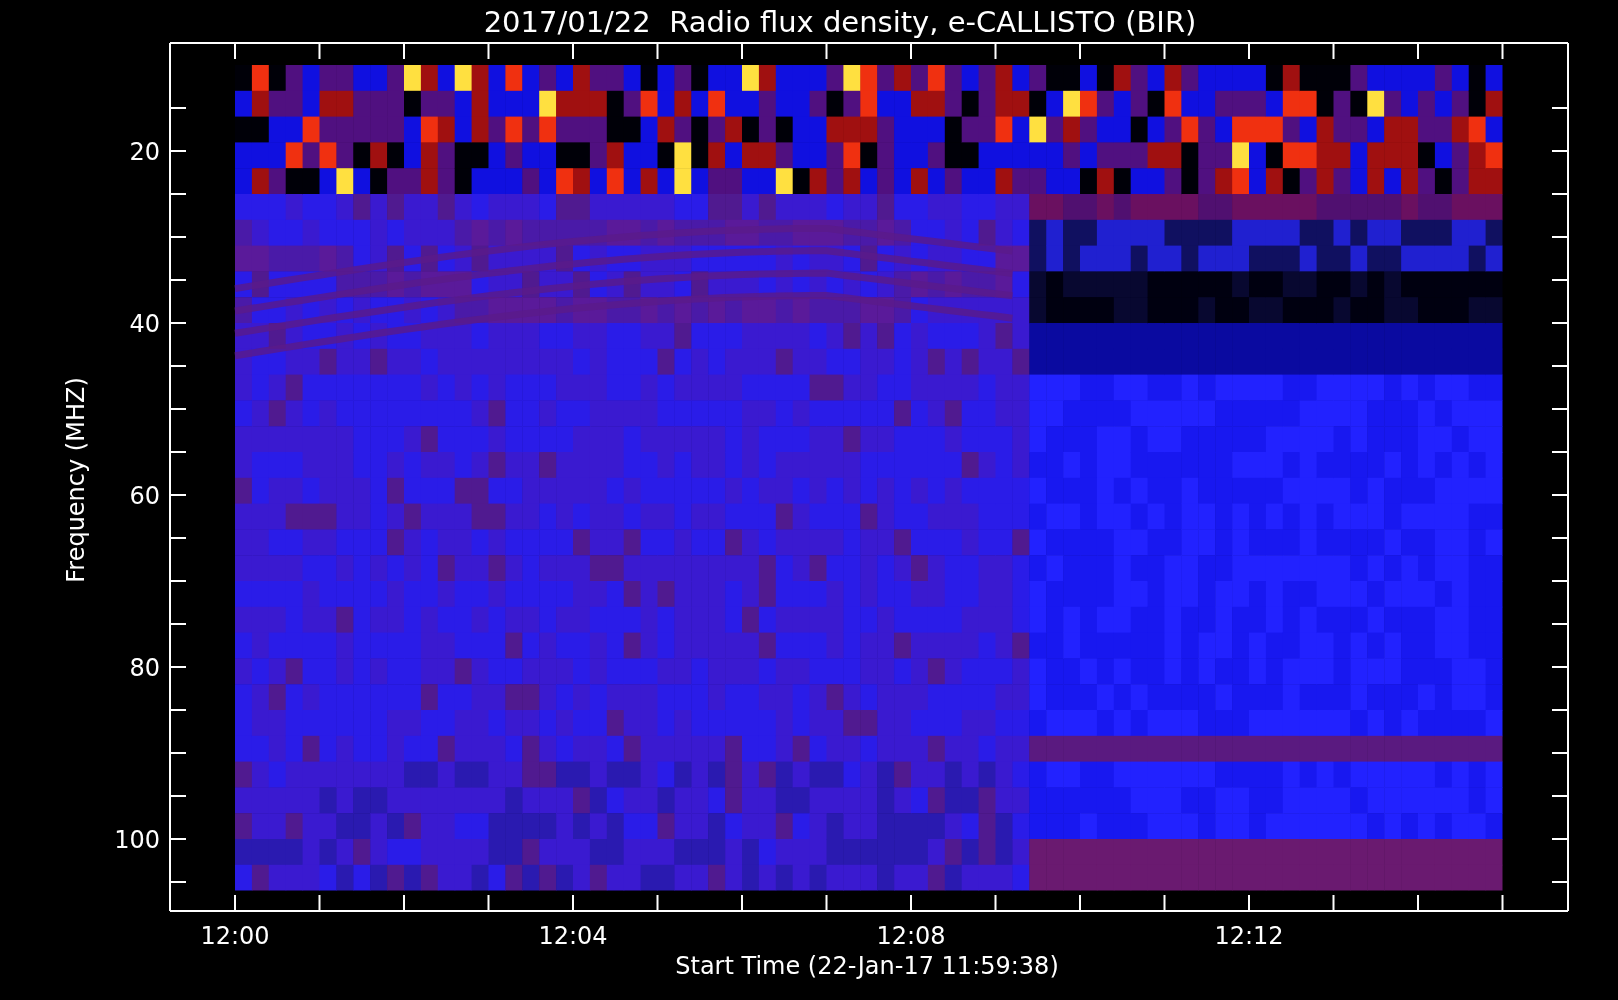 This screenshot has height=1000, width=1618. What do you see at coordinates (867, 966) in the screenshot?
I see `x-axis-label: Start Time (22-Jan-17 11:59:38)` at bounding box center [867, 966].